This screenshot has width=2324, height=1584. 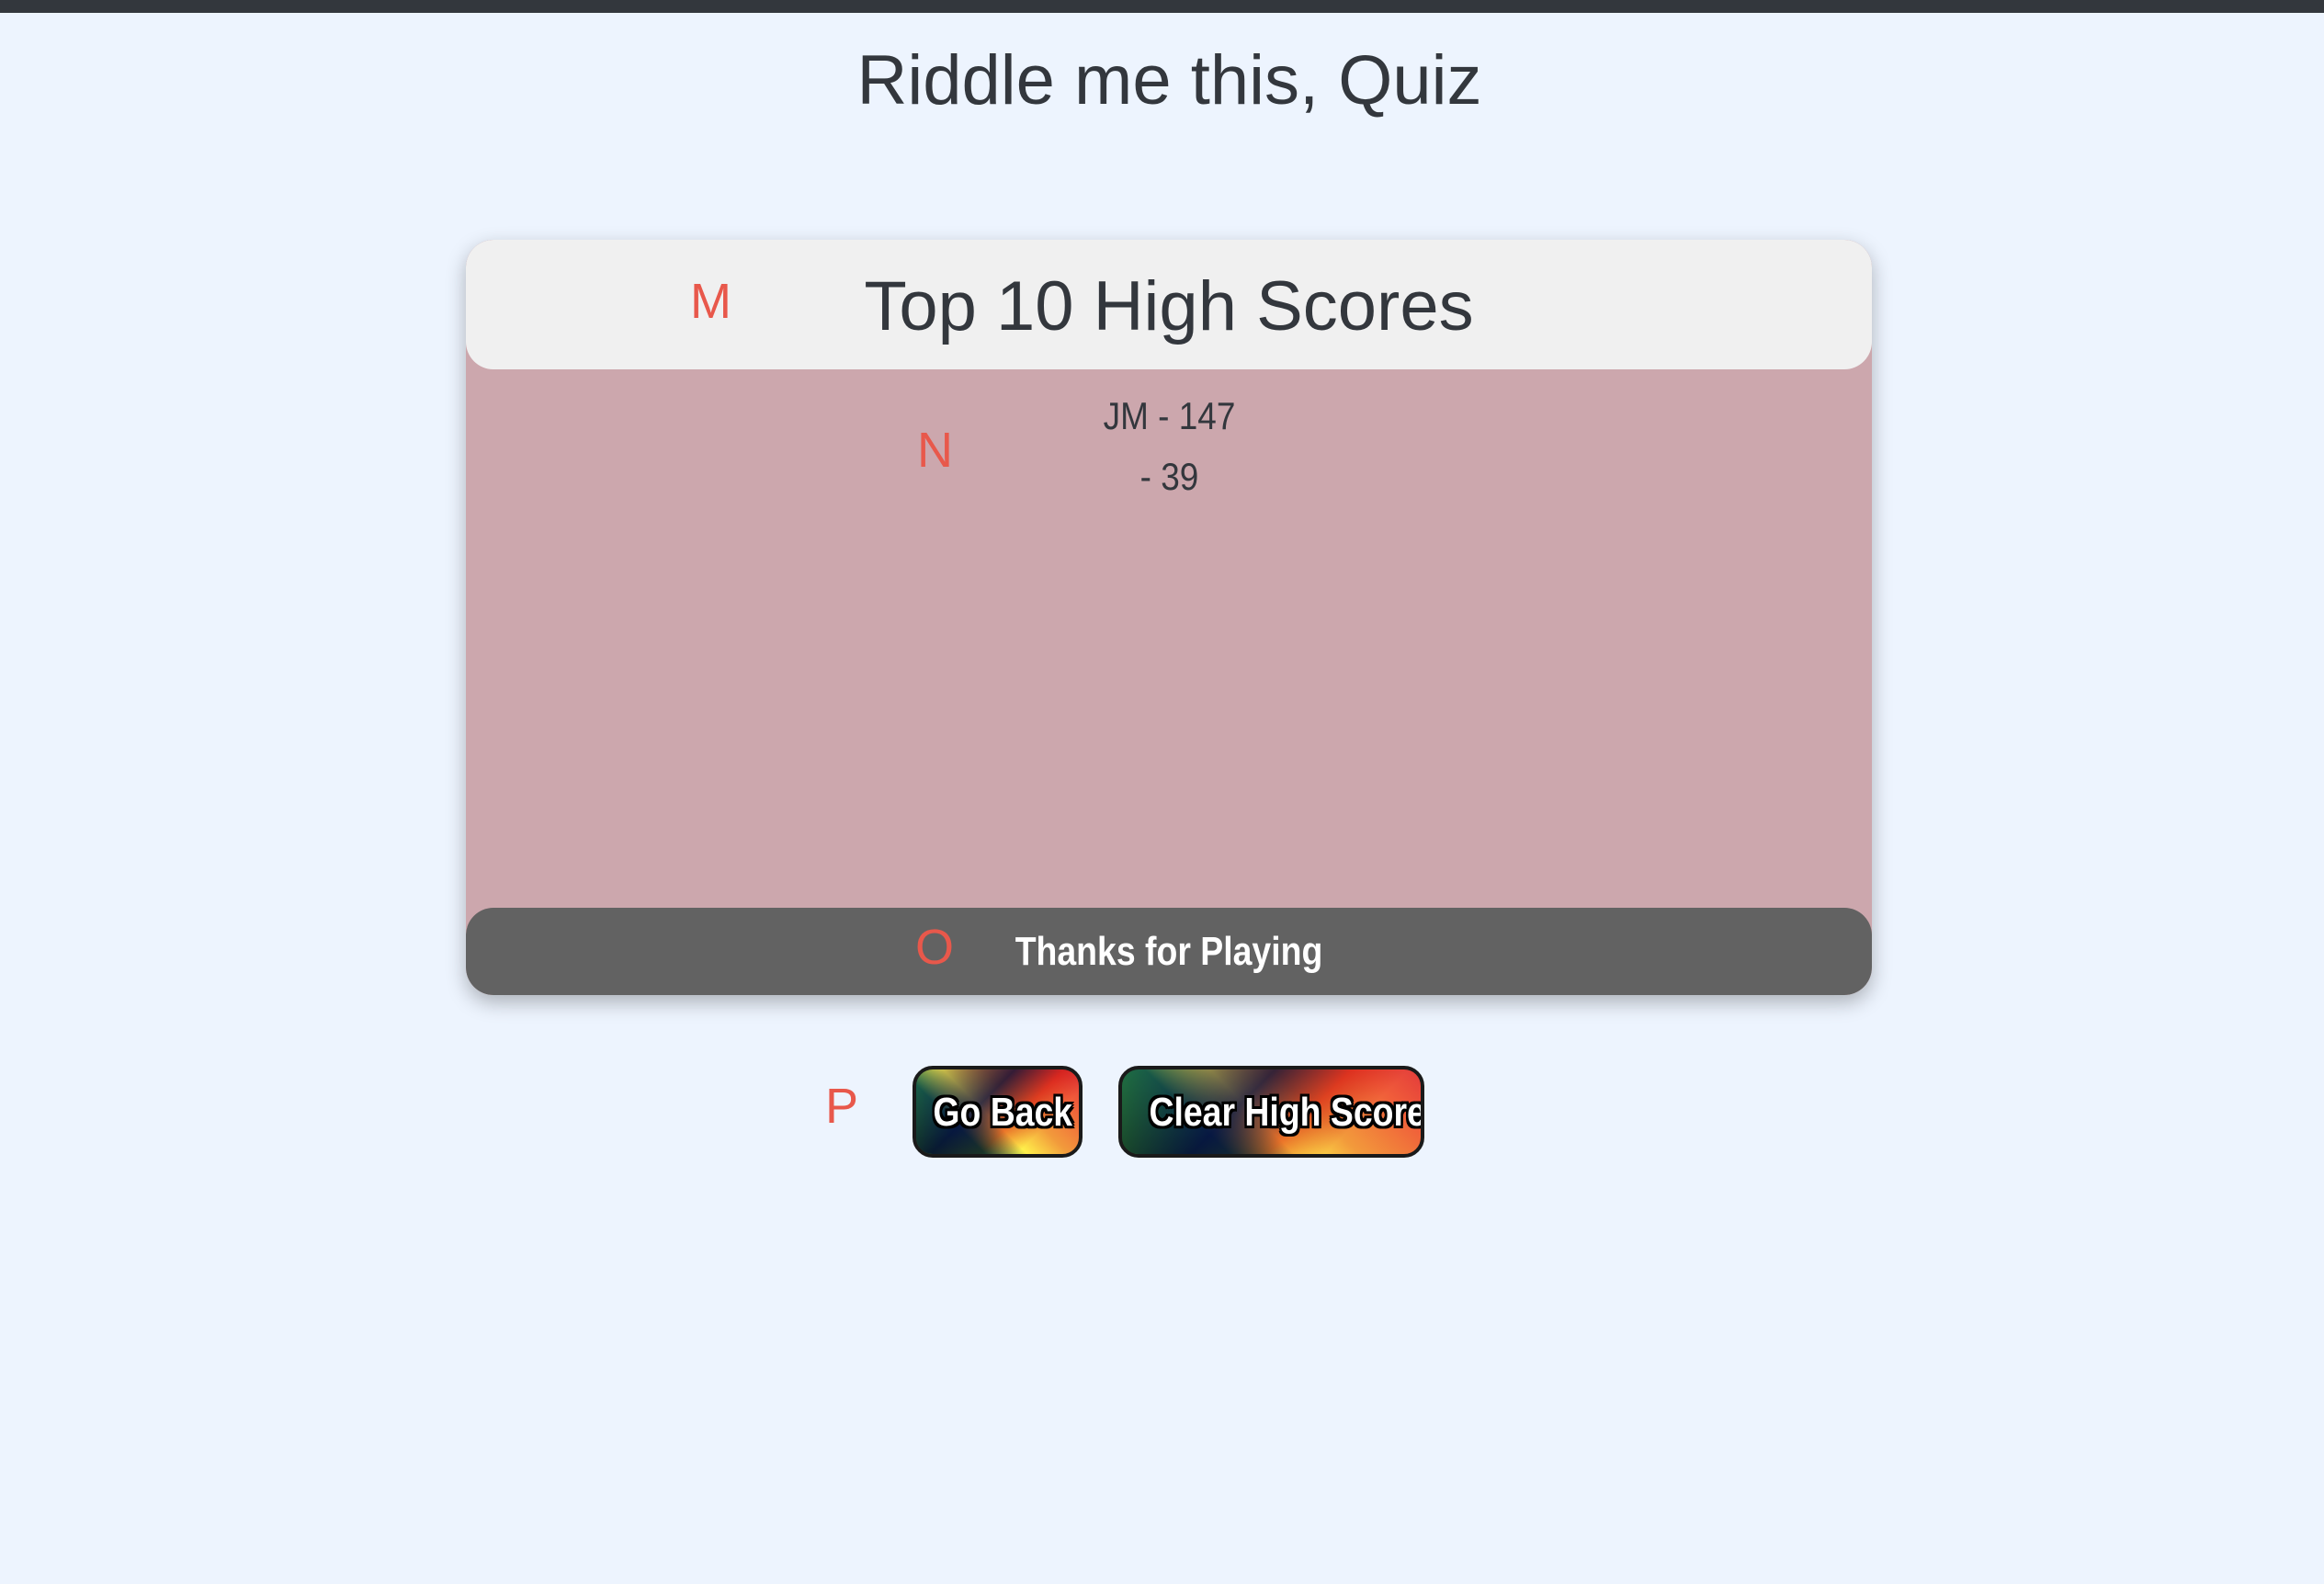 What do you see at coordinates (1162, 6) in the screenshot?
I see `top-strip` at bounding box center [1162, 6].